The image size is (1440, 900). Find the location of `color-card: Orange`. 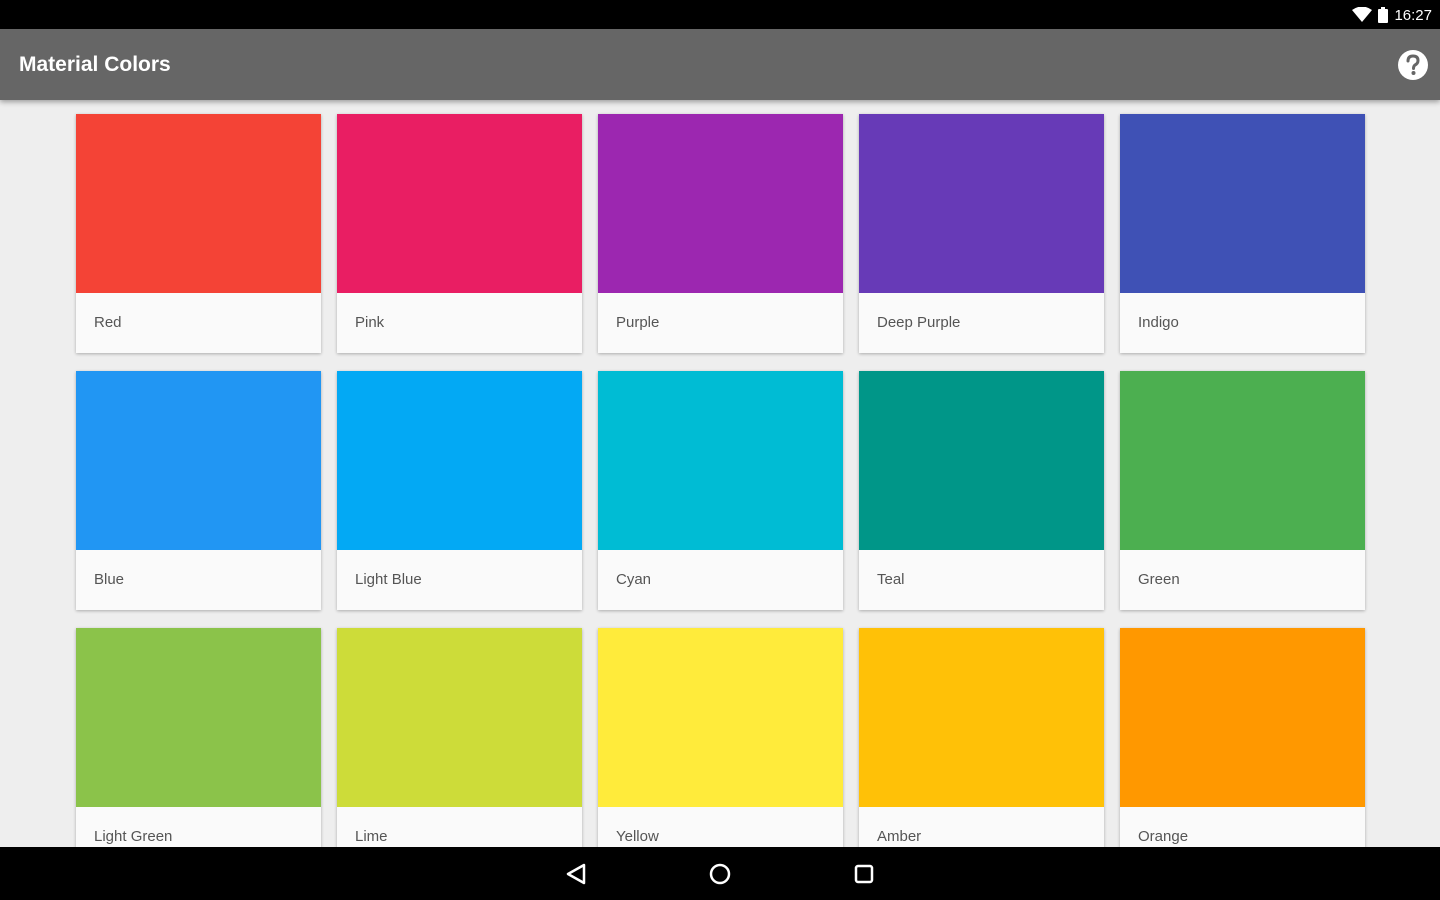

color-card: Orange is located at coordinates (1242, 737).